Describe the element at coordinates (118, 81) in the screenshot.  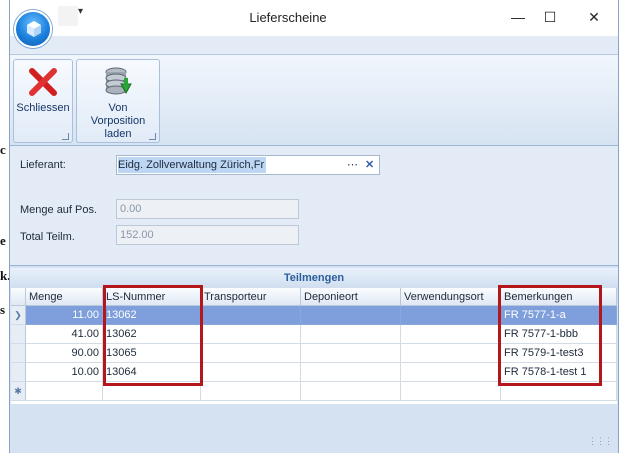
I see `database-download-icon` at that location.